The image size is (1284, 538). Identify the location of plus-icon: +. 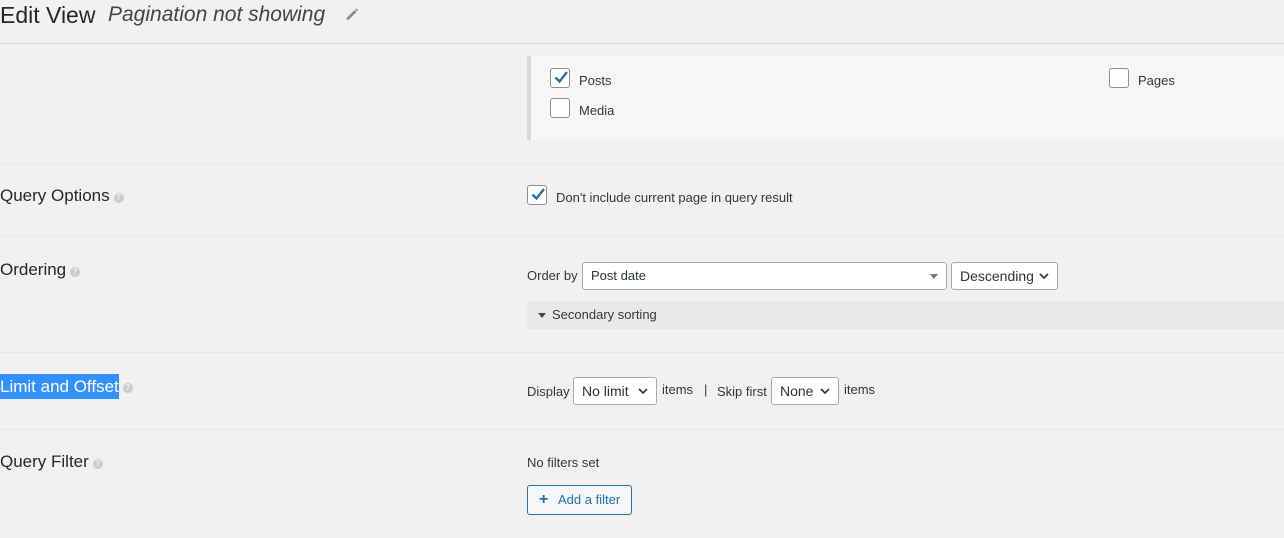
(544, 499).